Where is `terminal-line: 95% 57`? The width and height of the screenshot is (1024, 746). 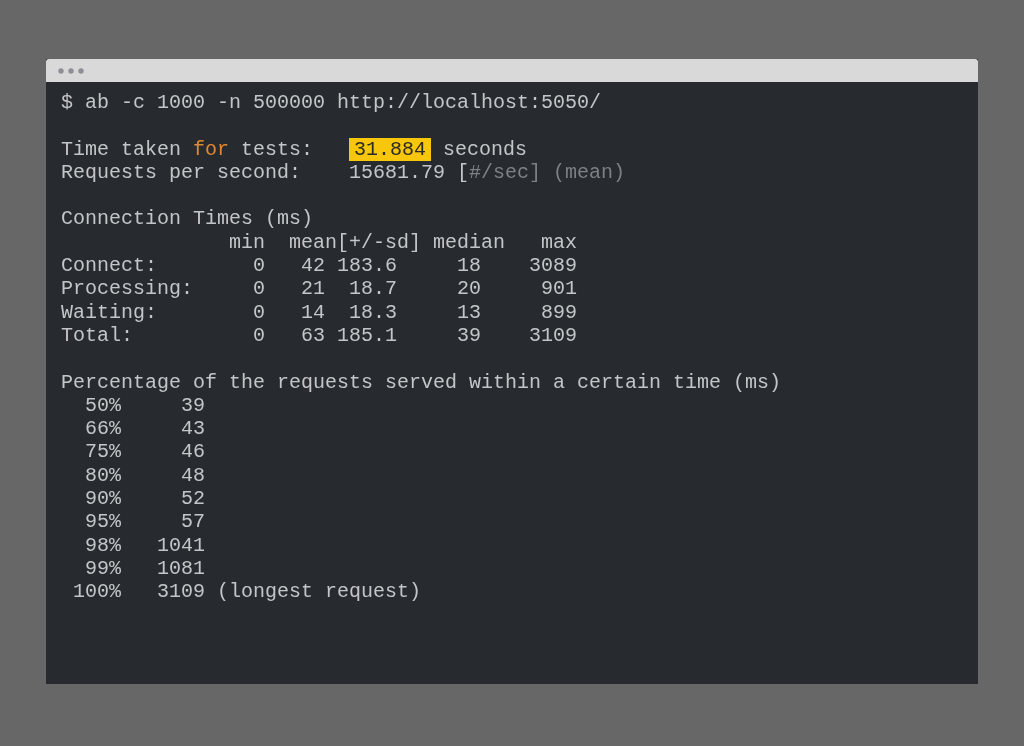 terminal-line: 95% 57 is located at coordinates (145, 522).